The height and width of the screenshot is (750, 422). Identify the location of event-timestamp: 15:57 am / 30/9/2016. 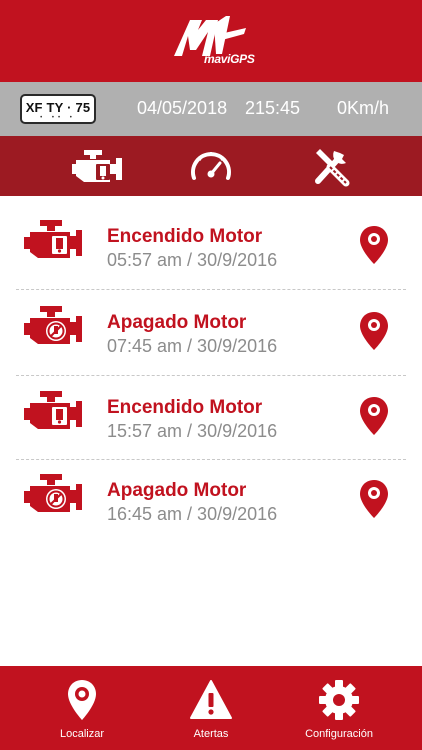
(192, 431).